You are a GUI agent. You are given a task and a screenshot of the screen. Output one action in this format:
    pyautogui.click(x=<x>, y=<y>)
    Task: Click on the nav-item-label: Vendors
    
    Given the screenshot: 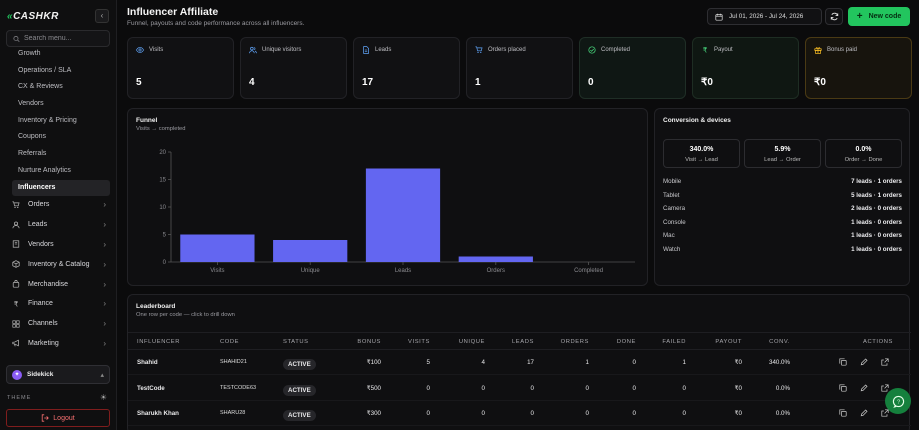 What is the action you would take?
    pyautogui.click(x=41, y=244)
    